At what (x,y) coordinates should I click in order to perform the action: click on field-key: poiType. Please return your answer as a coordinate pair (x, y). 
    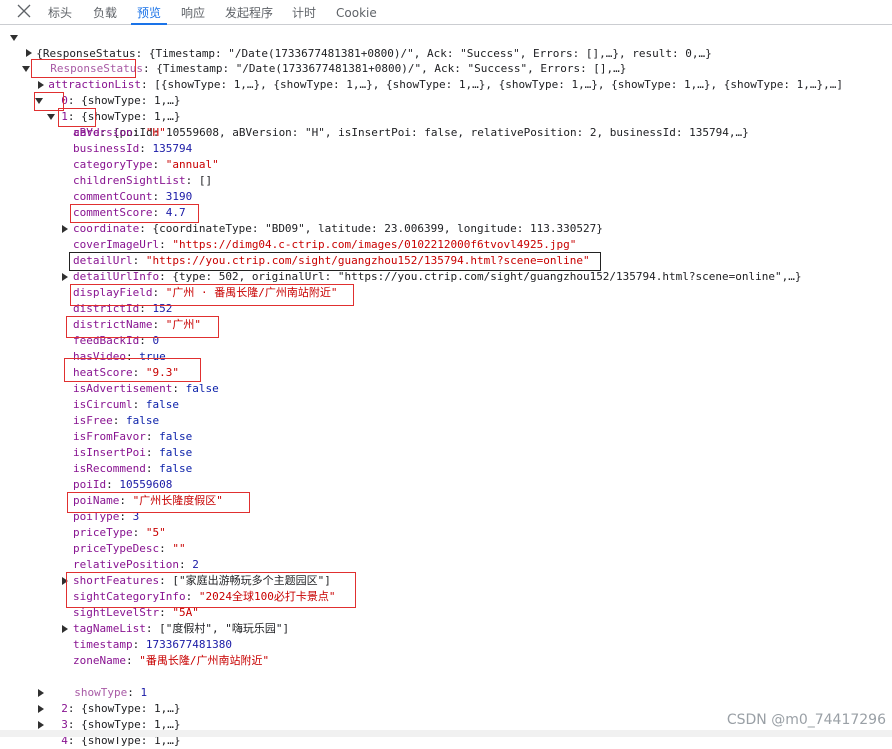
    Looking at the image, I should click on (96, 516).